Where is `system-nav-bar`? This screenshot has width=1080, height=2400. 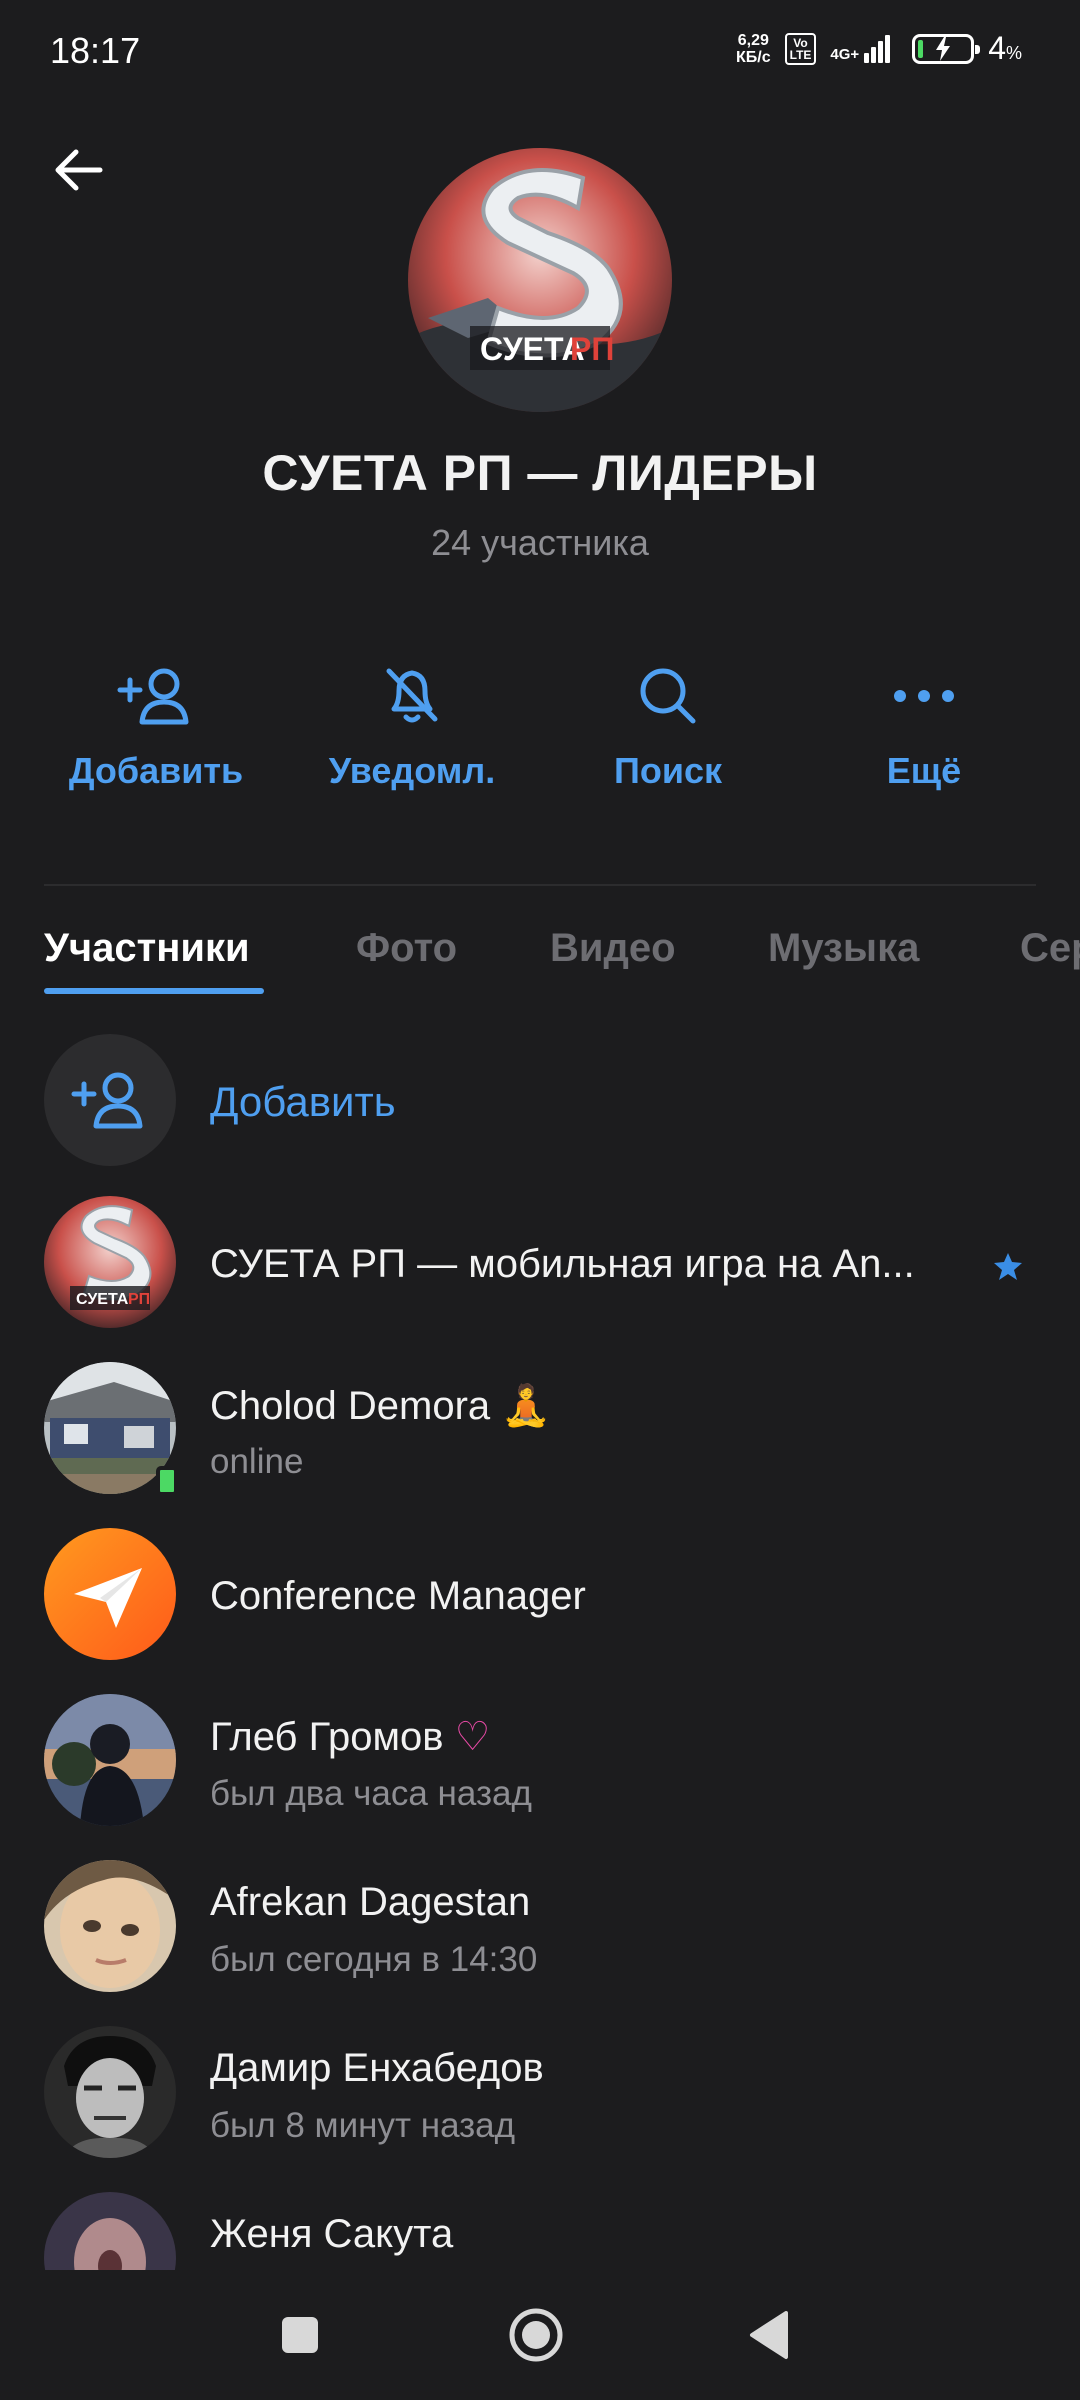 system-nav-bar is located at coordinates (540, 2335).